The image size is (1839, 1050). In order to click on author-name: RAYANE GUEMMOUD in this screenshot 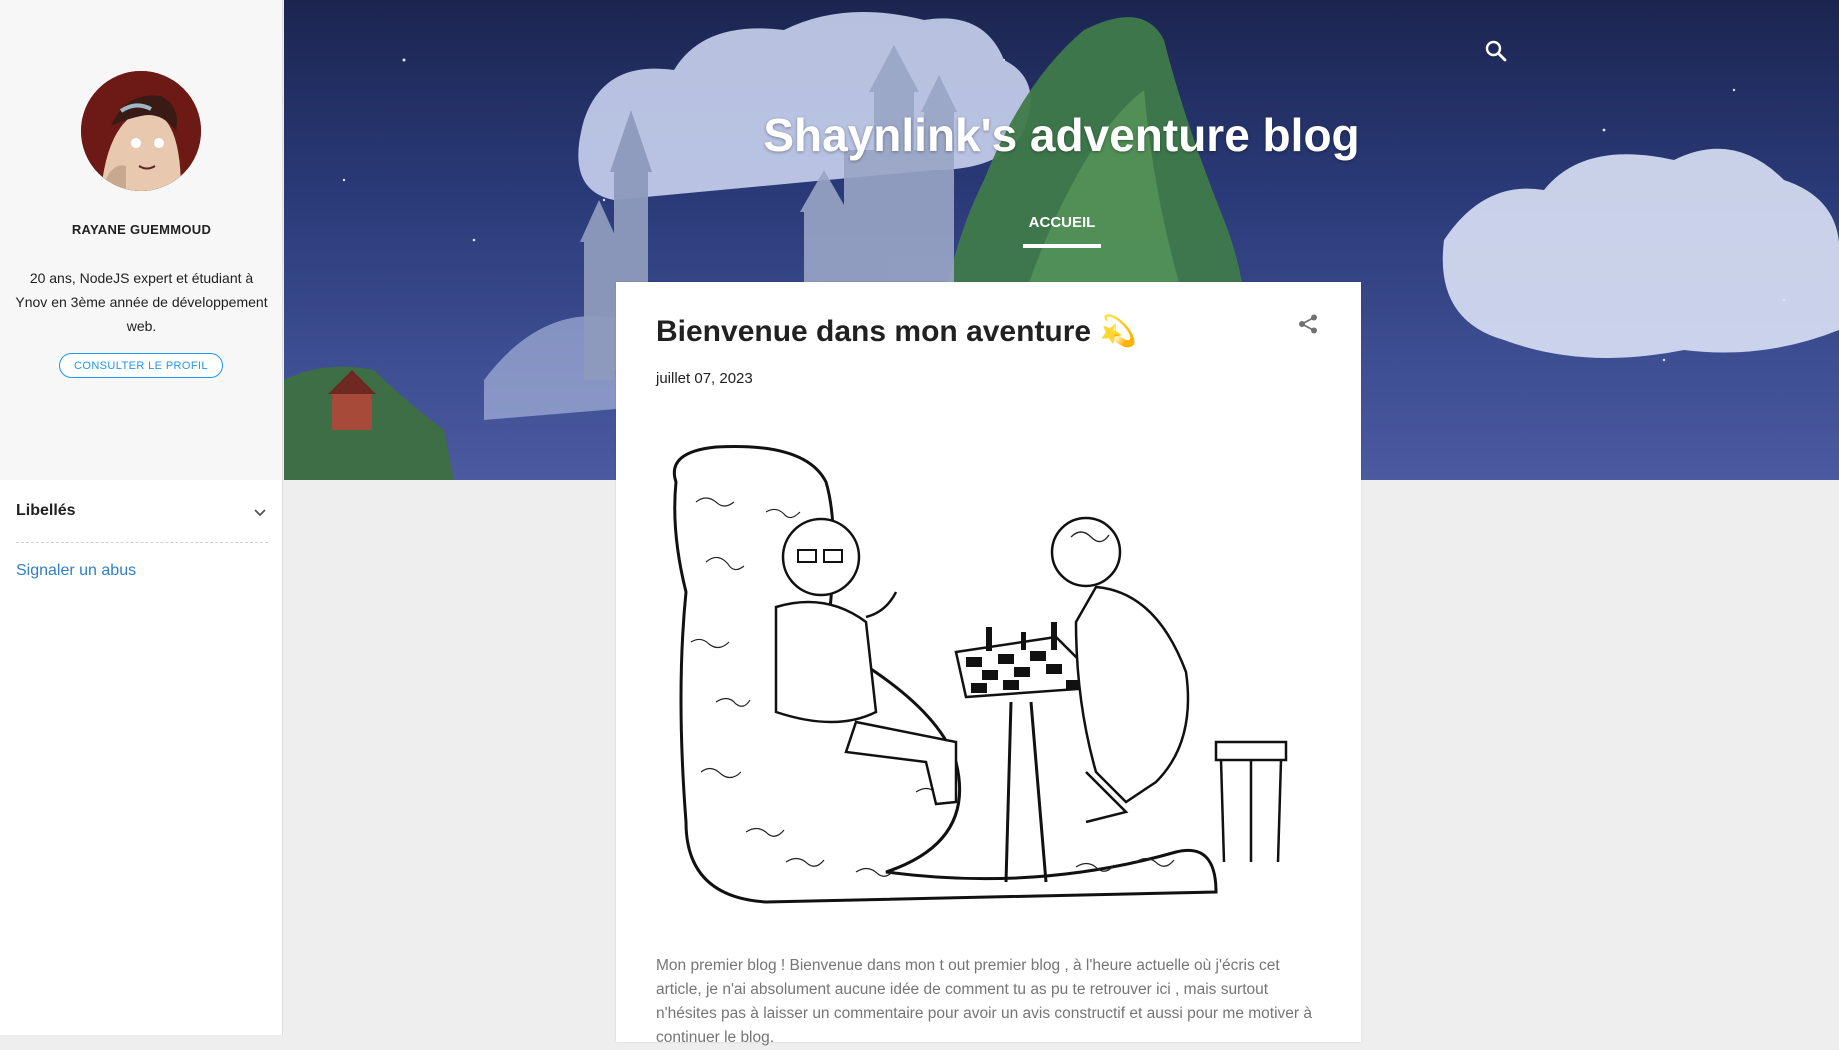, I will do `click(141, 229)`.